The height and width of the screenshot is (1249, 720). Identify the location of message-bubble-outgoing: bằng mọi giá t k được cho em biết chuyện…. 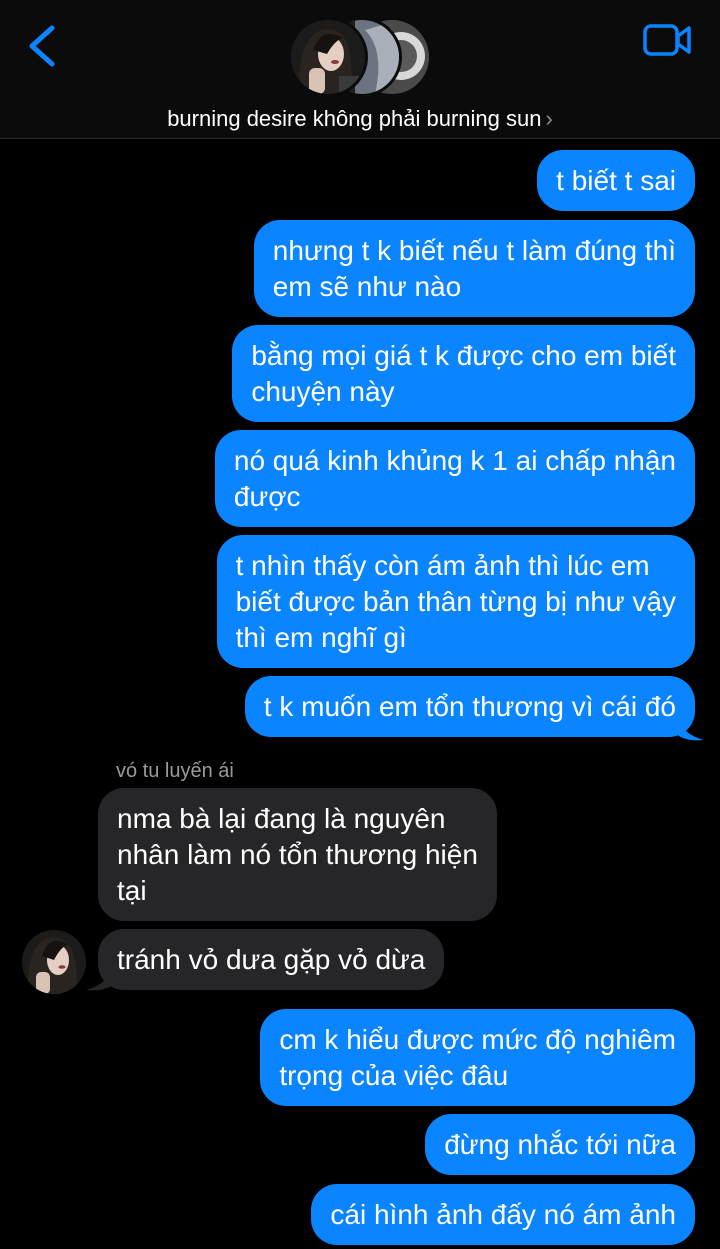
(463, 373).